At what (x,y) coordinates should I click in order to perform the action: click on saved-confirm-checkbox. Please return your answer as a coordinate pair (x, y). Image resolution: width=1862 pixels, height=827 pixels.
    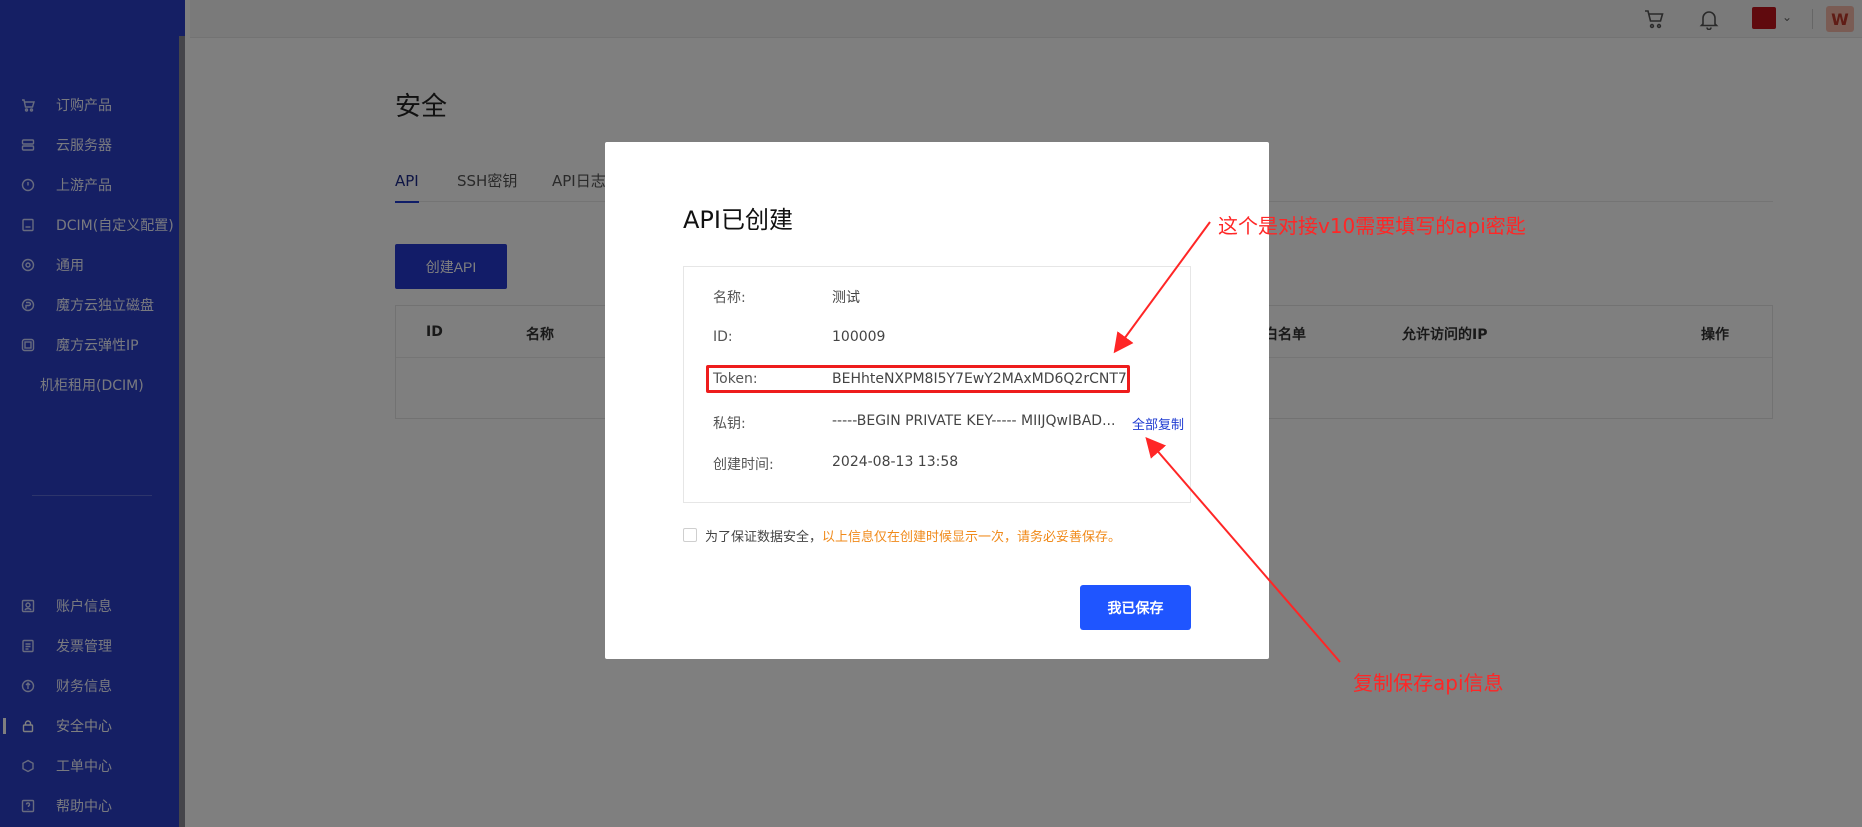
    Looking at the image, I should click on (690, 535).